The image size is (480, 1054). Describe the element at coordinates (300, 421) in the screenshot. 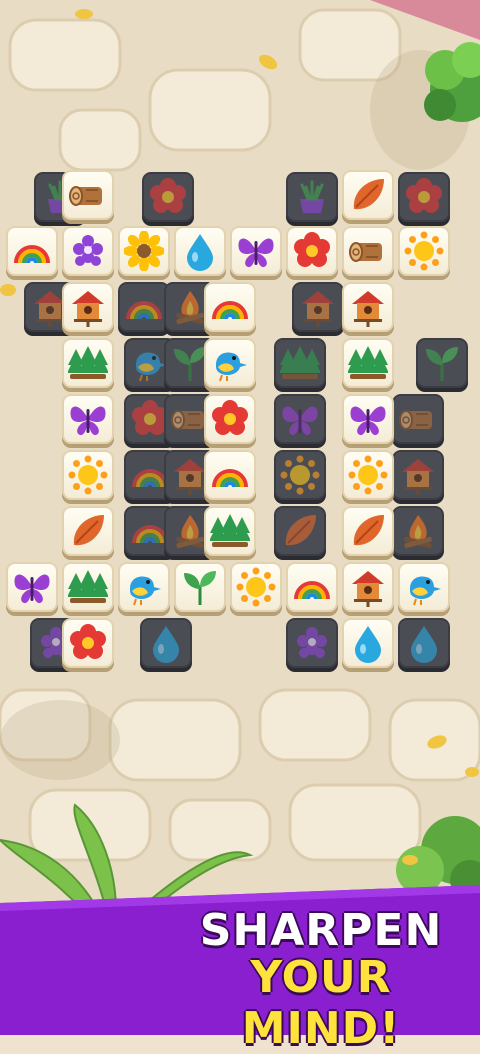

I see `blocked-tile-butterfly` at that location.